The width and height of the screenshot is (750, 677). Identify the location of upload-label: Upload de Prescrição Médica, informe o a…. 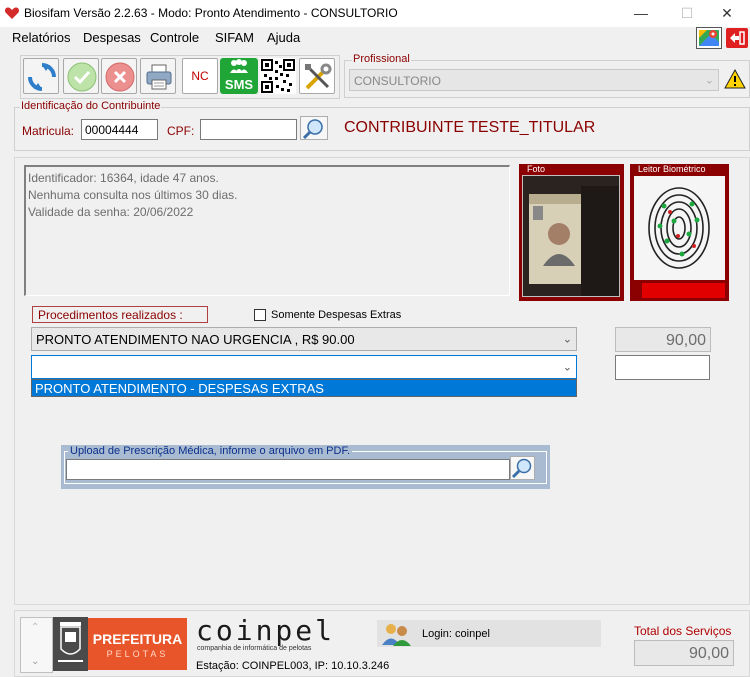
(210, 451).